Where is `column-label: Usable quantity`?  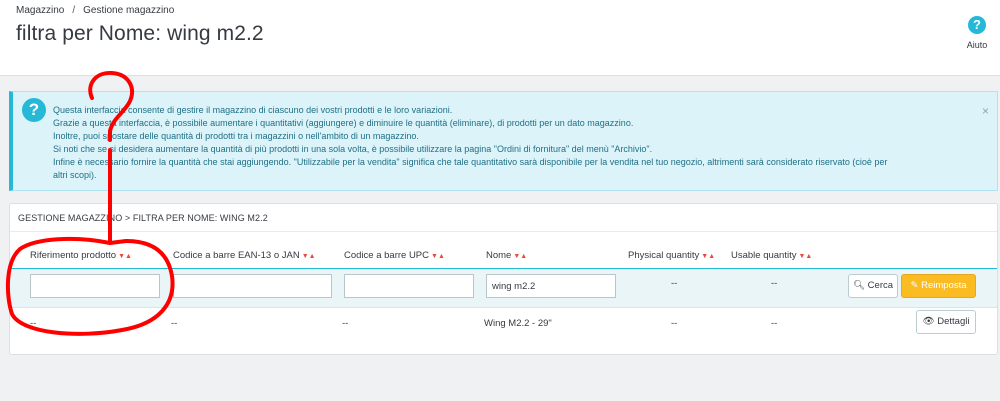 column-label: Usable quantity is located at coordinates (764, 255).